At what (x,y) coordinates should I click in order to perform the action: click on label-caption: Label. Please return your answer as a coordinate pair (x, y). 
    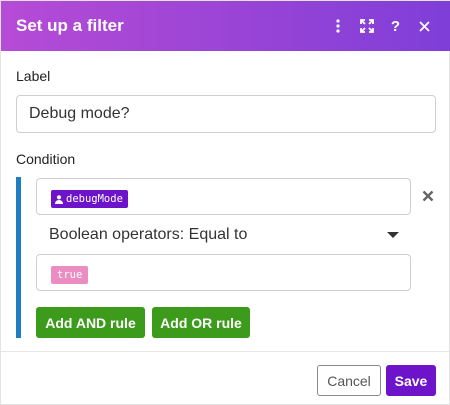
    Looking at the image, I should click on (33, 76).